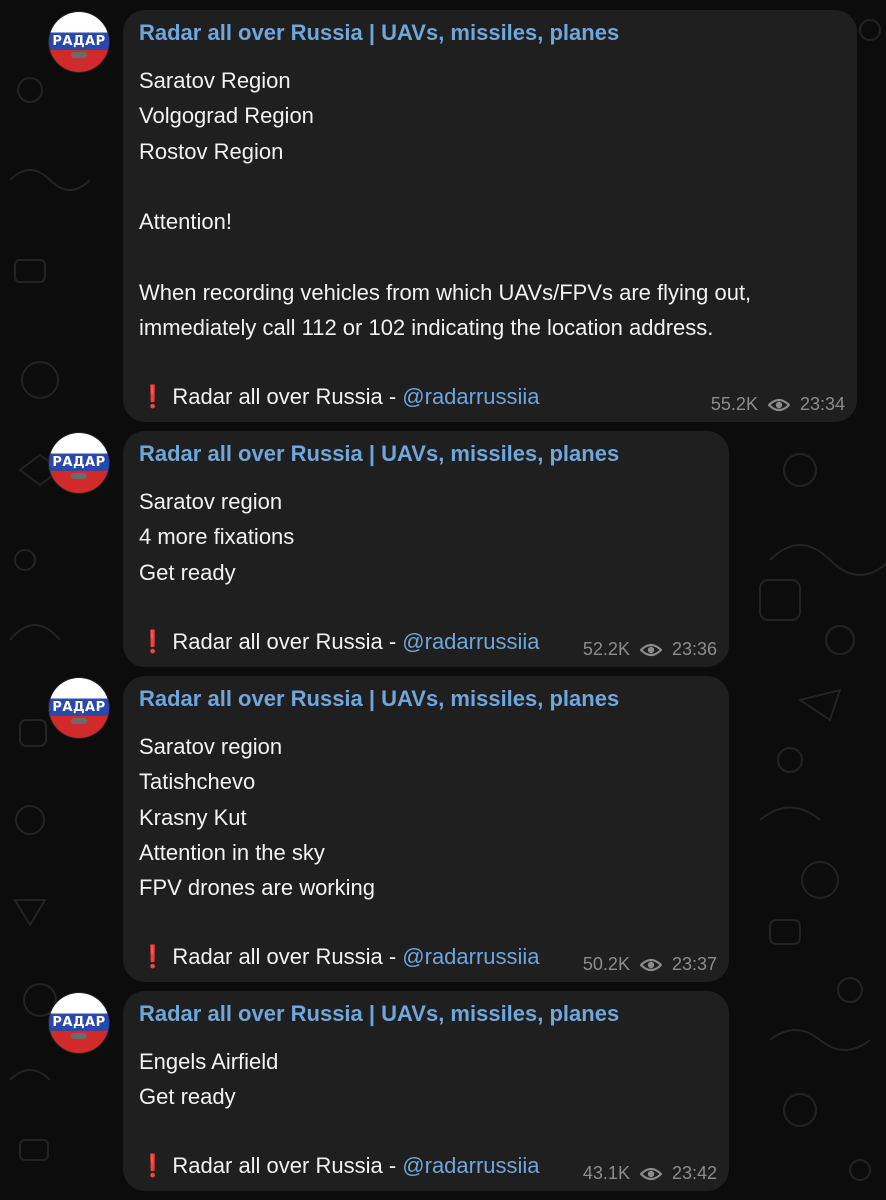 The height and width of the screenshot is (1200, 886). Describe the element at coordinates (217, 537) in the screenshot. I see `message-line: 4 more fixations` at that location.